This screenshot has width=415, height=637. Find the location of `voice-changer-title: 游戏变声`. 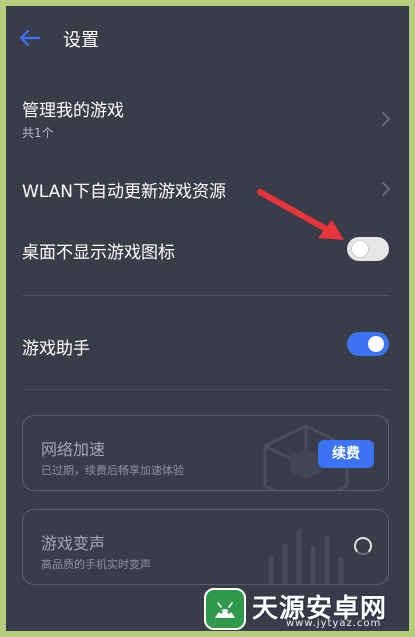

voice-changer-title: 游戏变声 is located at coordinates (73, 543).